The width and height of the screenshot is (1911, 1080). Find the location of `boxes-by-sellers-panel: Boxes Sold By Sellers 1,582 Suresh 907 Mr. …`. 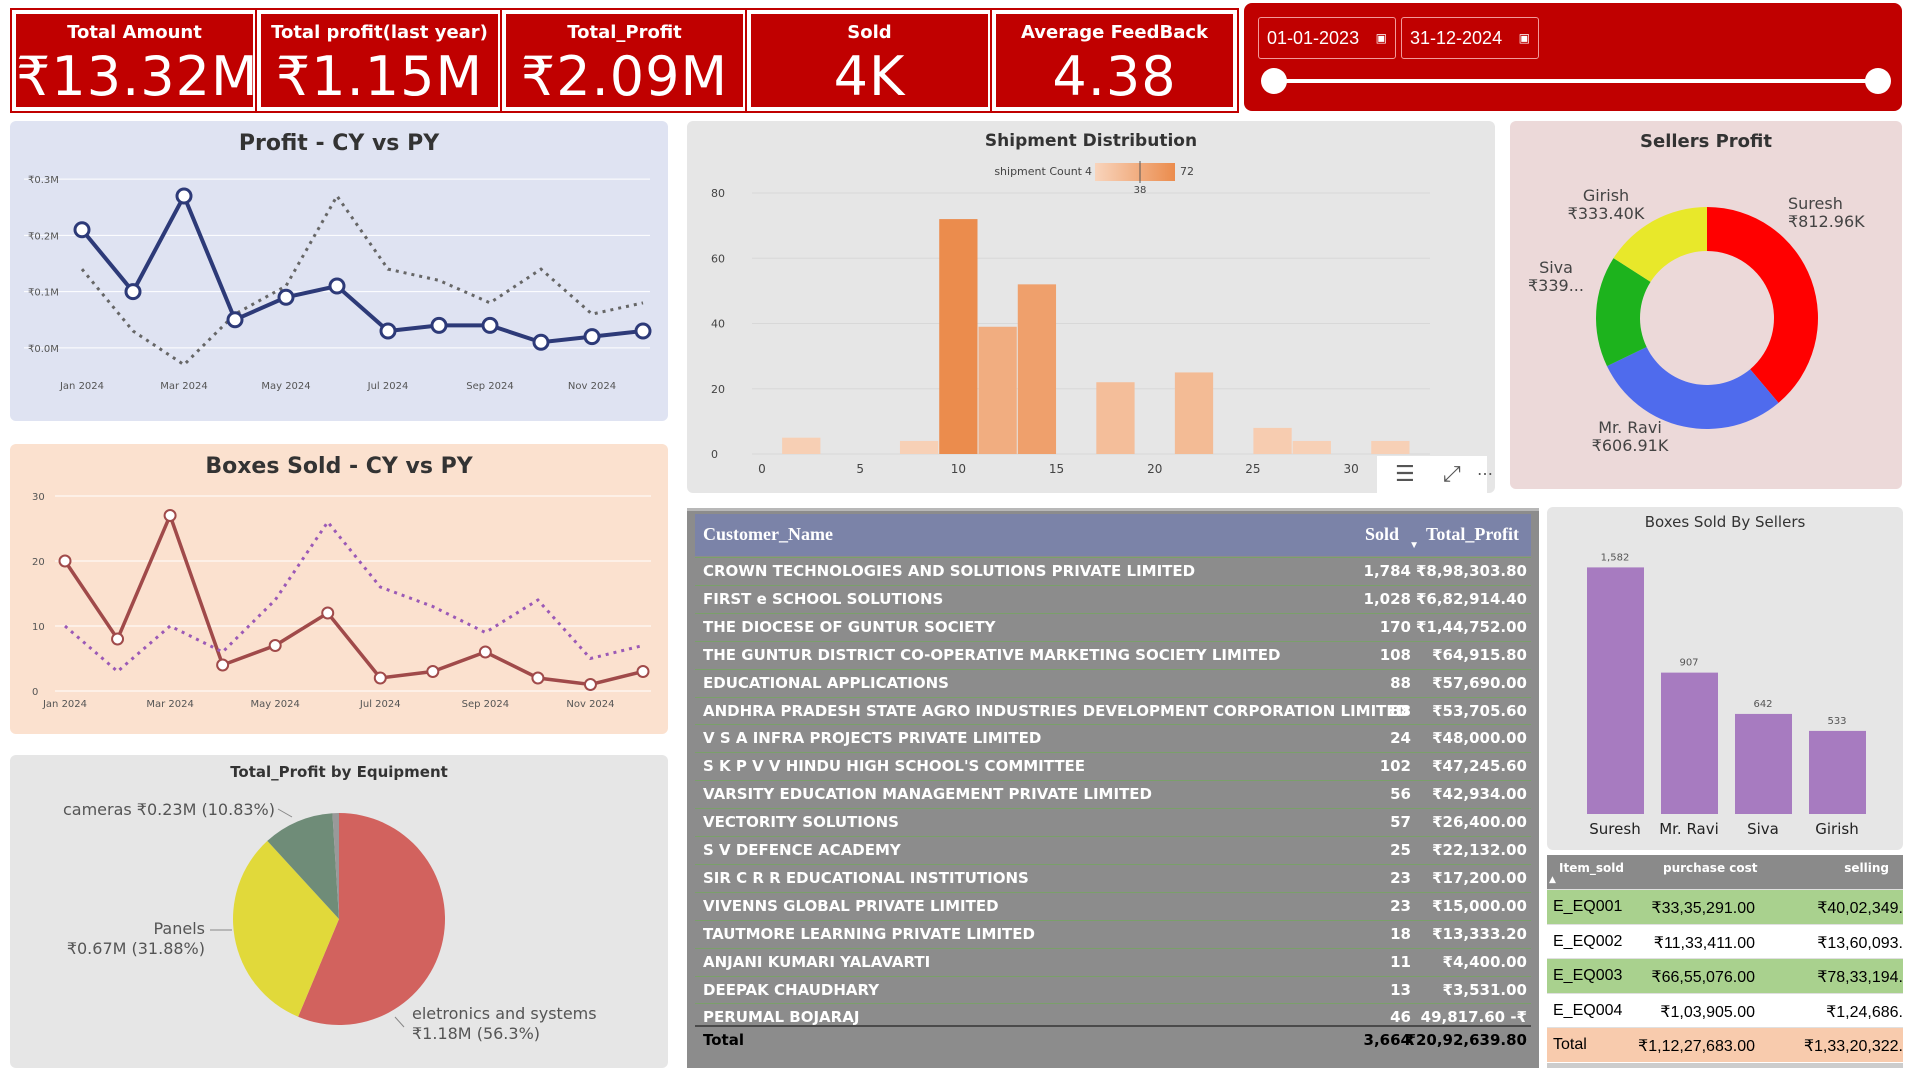

boxes-by-sellers-panel: Boxes Sold By Sellers 1,582 Suresh 907 Mr. … is located at coordinates (1725, 678).